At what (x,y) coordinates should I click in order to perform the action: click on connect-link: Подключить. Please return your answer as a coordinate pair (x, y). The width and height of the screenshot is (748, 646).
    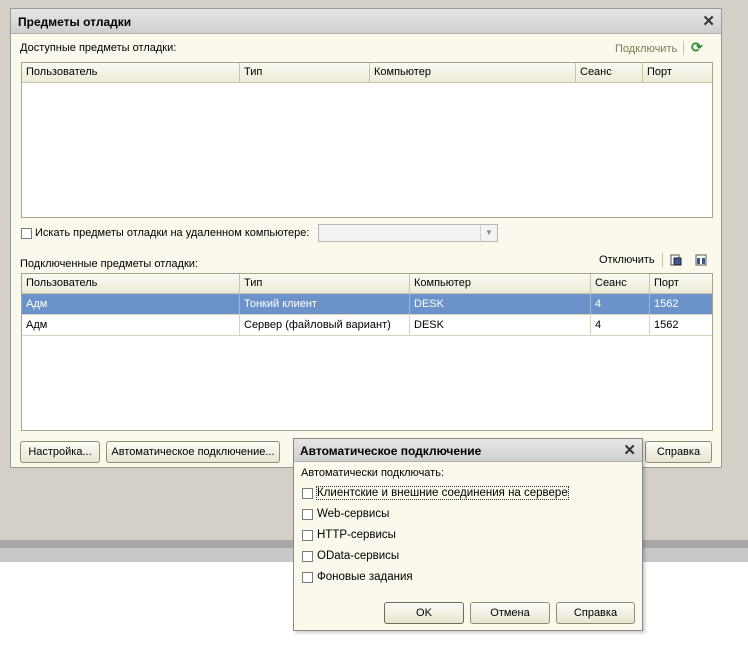
    Looking at the image, I should click on (646, 49).